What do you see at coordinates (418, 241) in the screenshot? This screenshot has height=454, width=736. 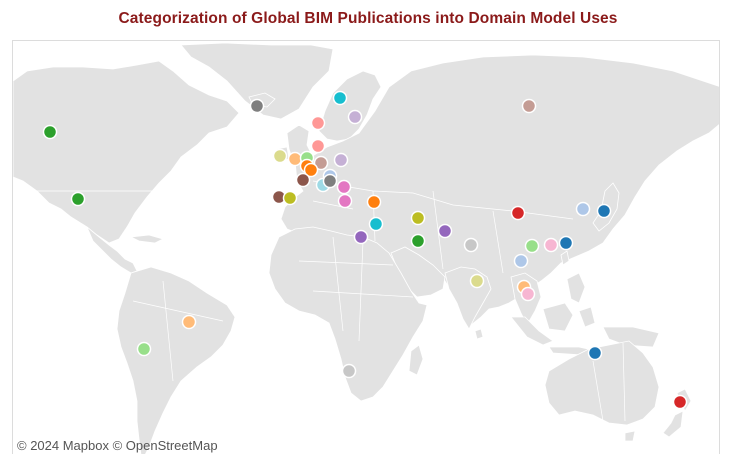 I see `marker-saudi-arabia` at bounding box center [418, 241].